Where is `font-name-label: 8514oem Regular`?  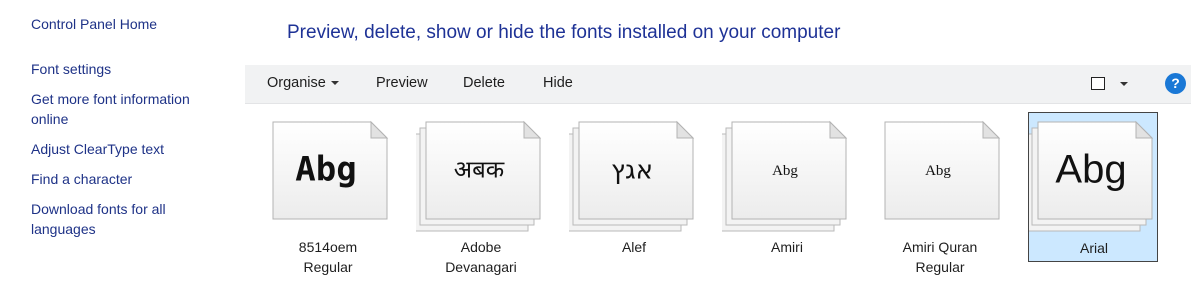 font-name-label: 8514oem Regular is located at coordinates (328, 257).